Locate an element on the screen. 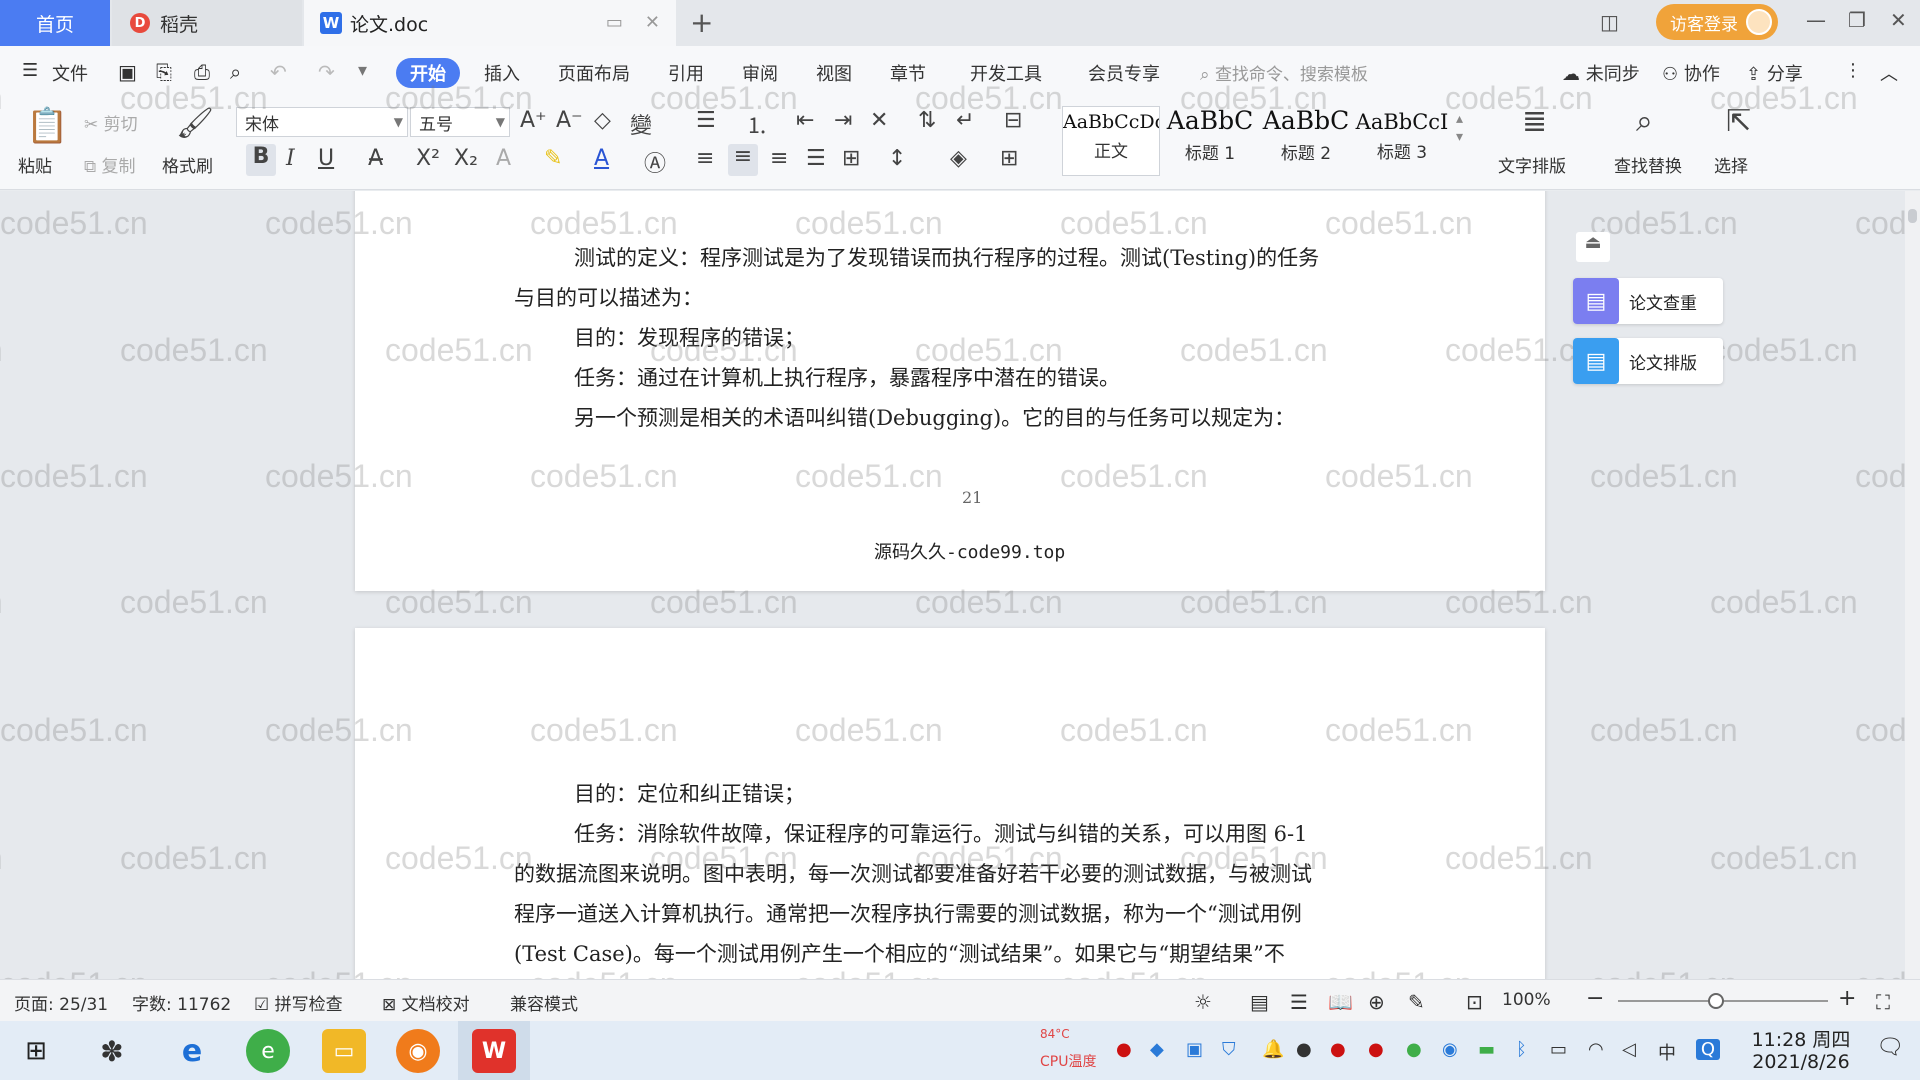 This screenshot has height=1080, width=1920. tray-app-icon: ● is located at coordinates (1124, 1049).